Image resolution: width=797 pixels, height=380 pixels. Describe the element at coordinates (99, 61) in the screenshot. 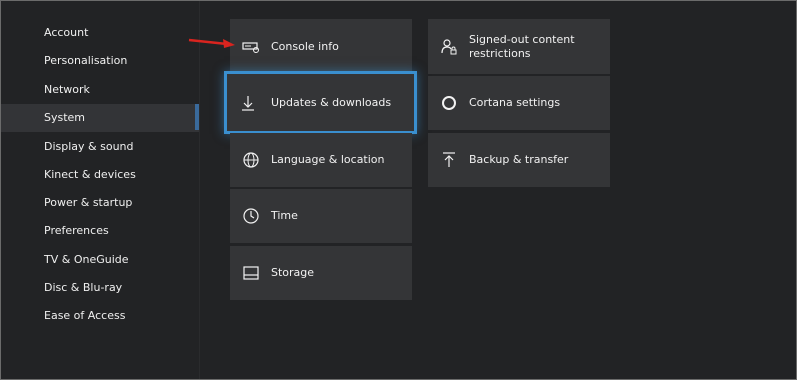

I see `sidebar-item-personalisation: Personalisation` at that location.